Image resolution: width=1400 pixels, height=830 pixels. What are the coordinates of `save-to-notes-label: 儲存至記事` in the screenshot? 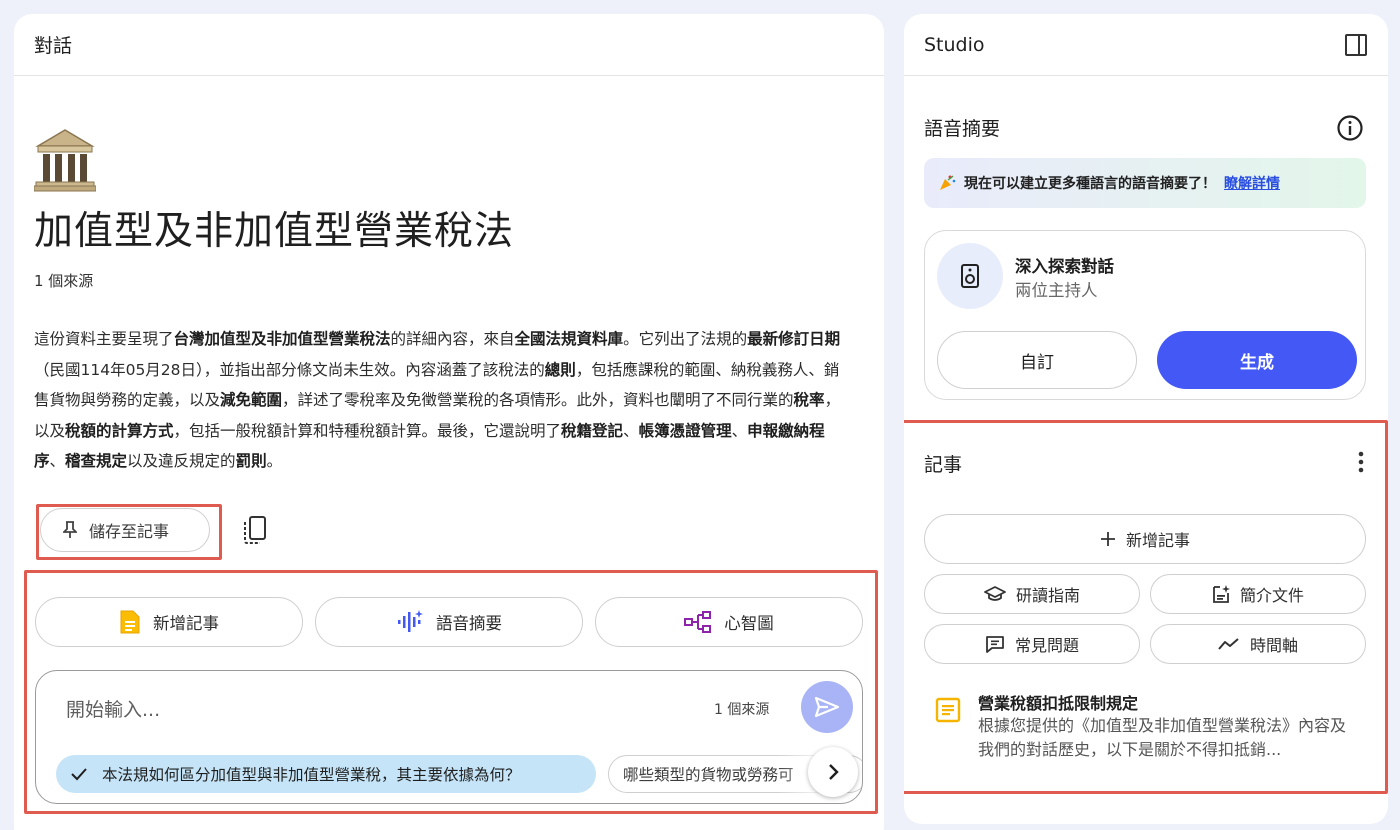 It's located at (129, 531).